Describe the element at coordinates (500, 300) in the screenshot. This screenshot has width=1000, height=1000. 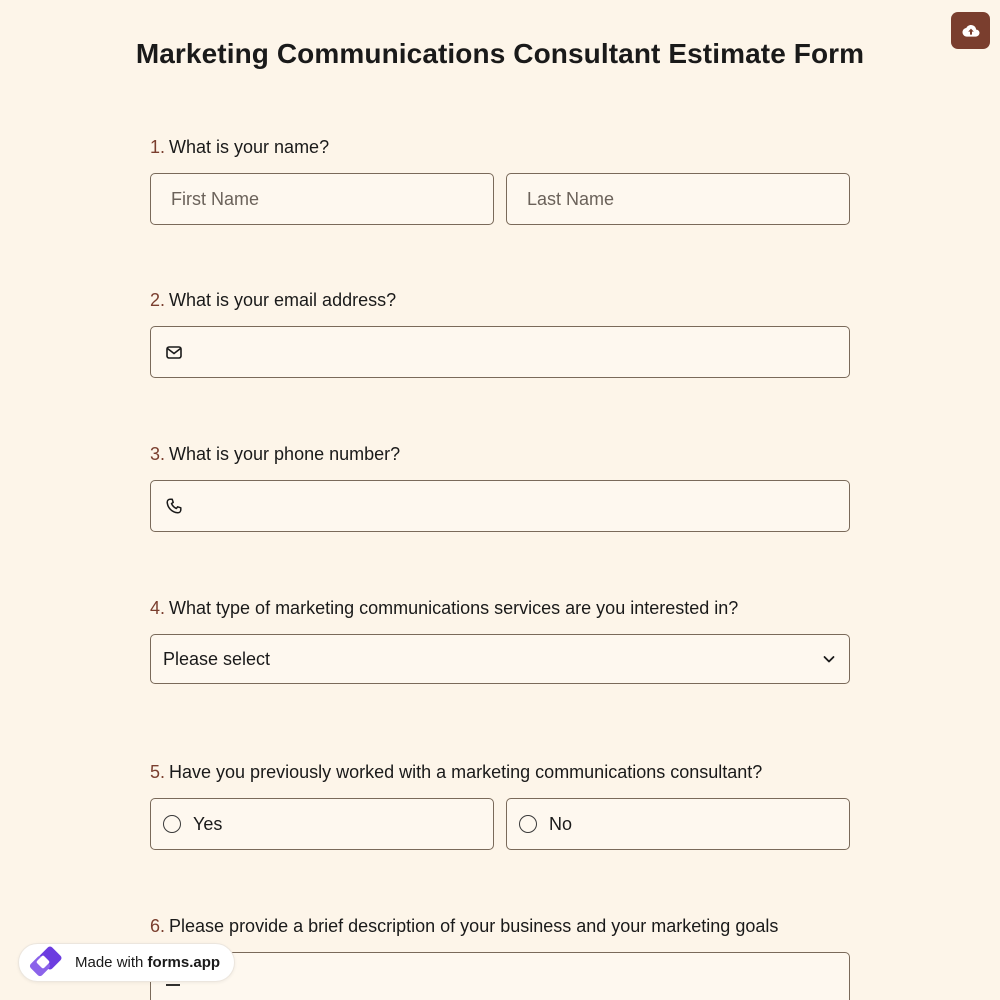
I see `question-label: 2. What is your email address?` at that location.